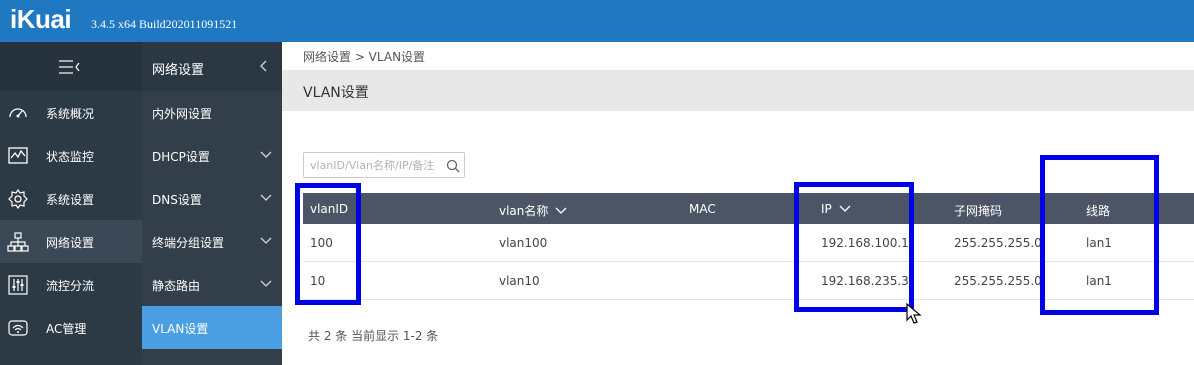 Image resolution: width=1194 pixels, height=365 pixels. What do you see at coordinates (978, 210) in the screenshot?
I see `column-header-subnet-mask: 子网掩码` at bounding box center [978, 210].